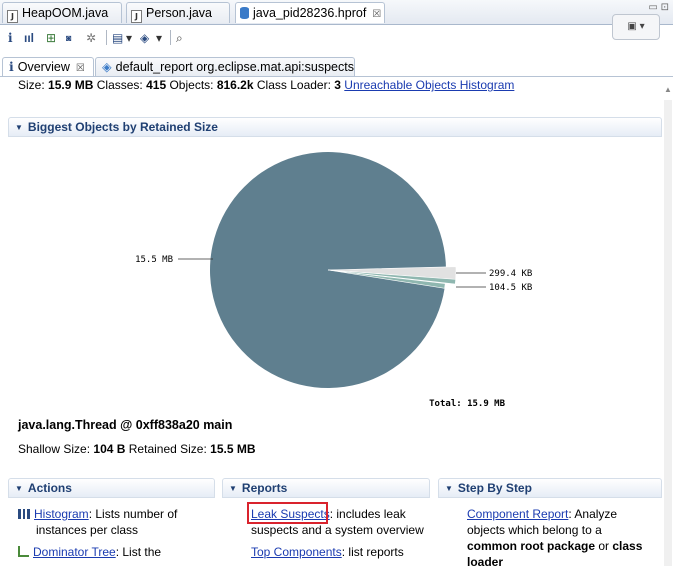 Image resolution: width=673 pixels, height=570 pixels. I want to click on step-by-step-header: ▼ Step By Step, so click(550, 488).